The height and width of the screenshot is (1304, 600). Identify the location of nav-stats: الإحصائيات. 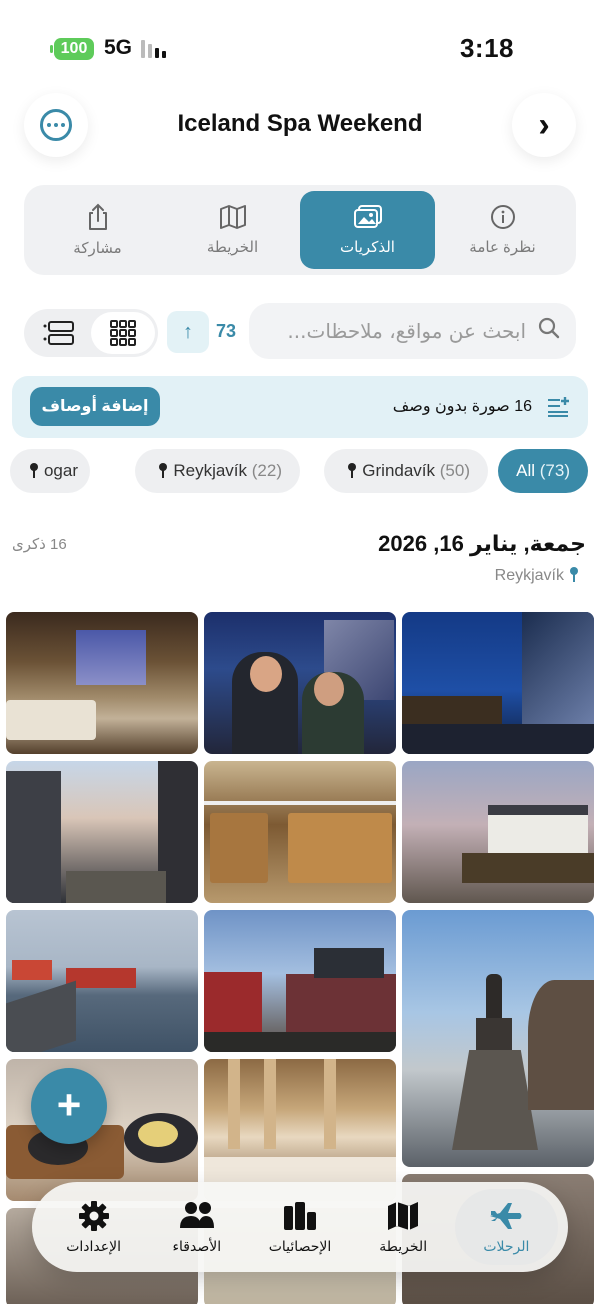
(299, 1227).